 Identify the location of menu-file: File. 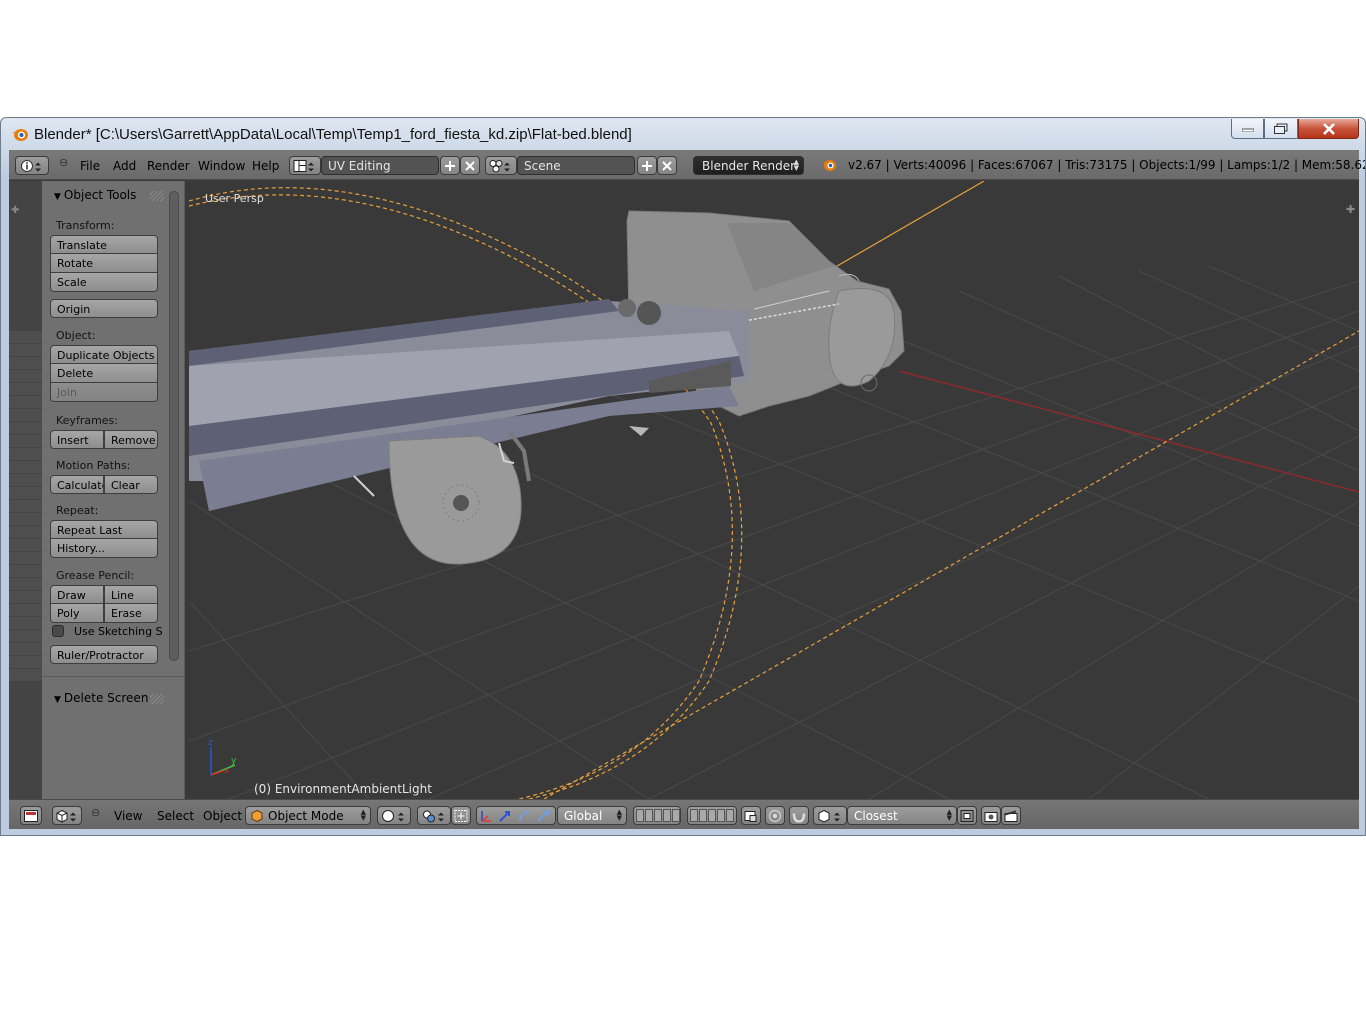
(90, 166).